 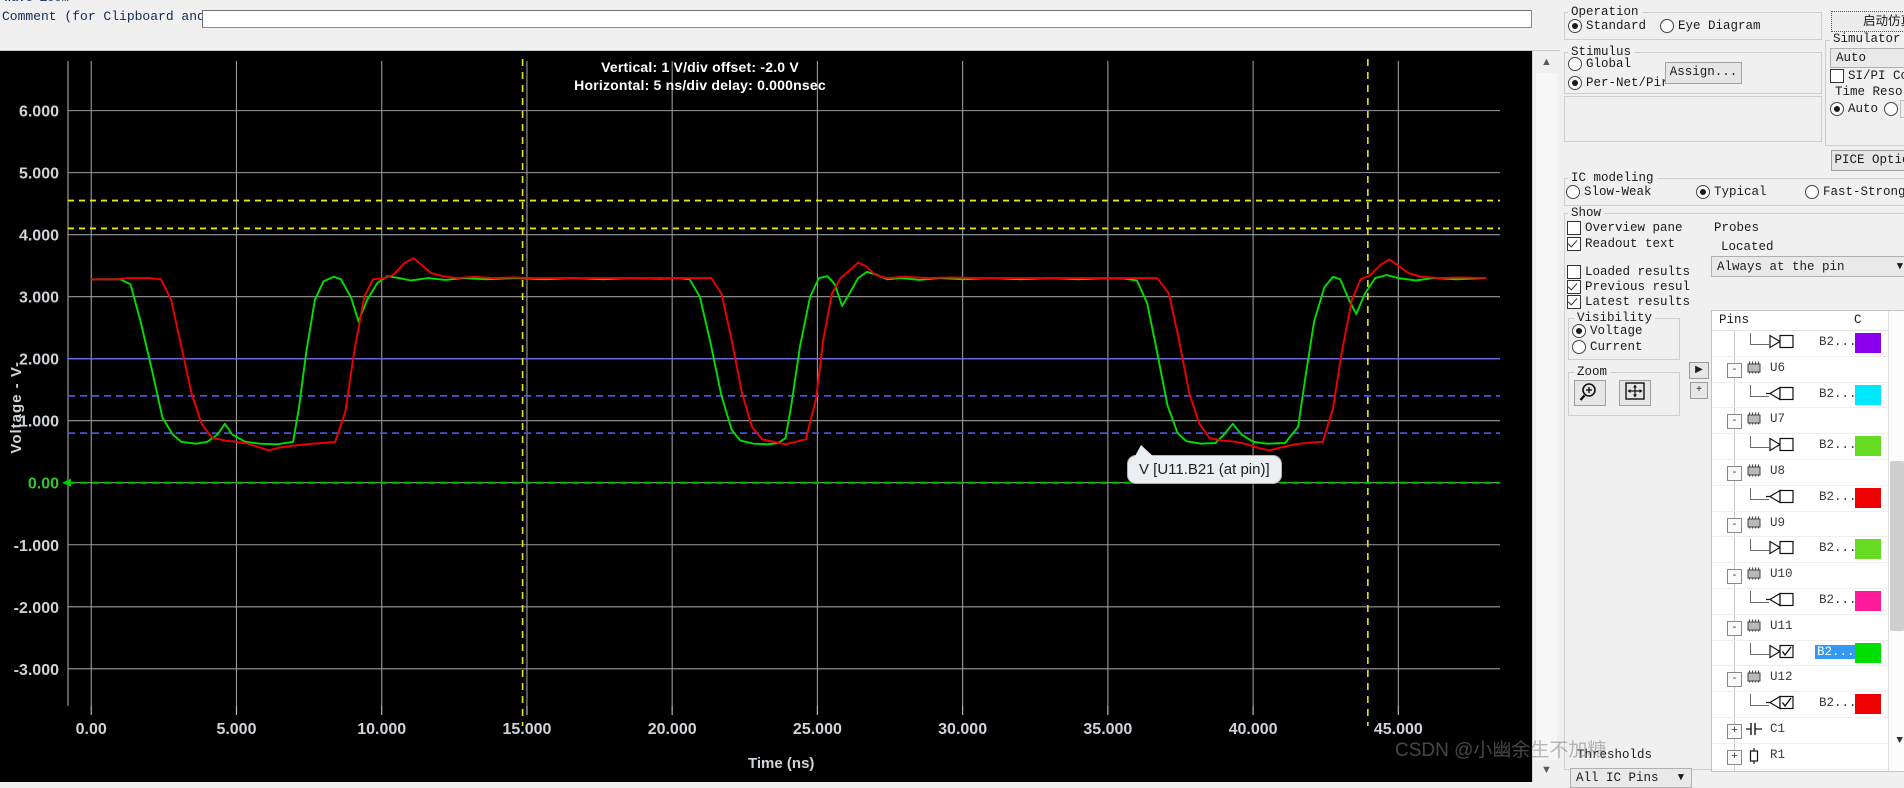 I want to click on component-name: U11, so click(x=1781, y=626).